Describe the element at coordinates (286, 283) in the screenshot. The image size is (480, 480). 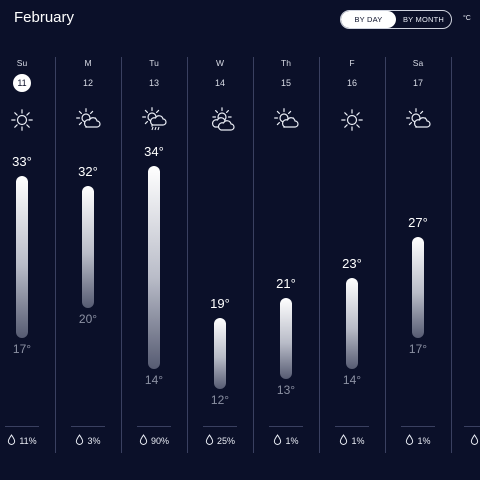
I see `high-temp: 21°` at that location.